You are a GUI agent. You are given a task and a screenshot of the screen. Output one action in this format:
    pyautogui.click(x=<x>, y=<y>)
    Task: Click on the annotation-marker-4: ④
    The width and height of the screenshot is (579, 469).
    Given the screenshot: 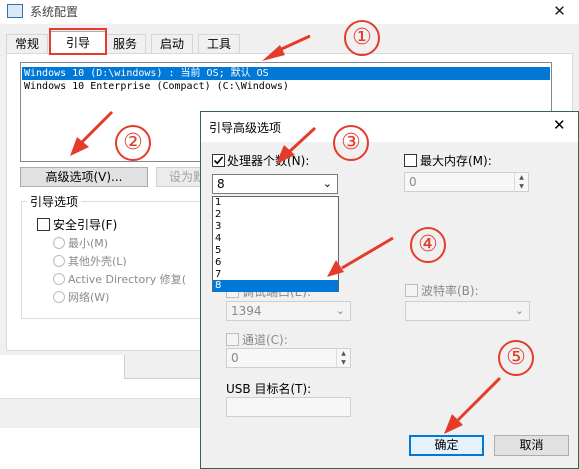 What is the action you would take?
    pyautogui.click(x=428, y=245)
    